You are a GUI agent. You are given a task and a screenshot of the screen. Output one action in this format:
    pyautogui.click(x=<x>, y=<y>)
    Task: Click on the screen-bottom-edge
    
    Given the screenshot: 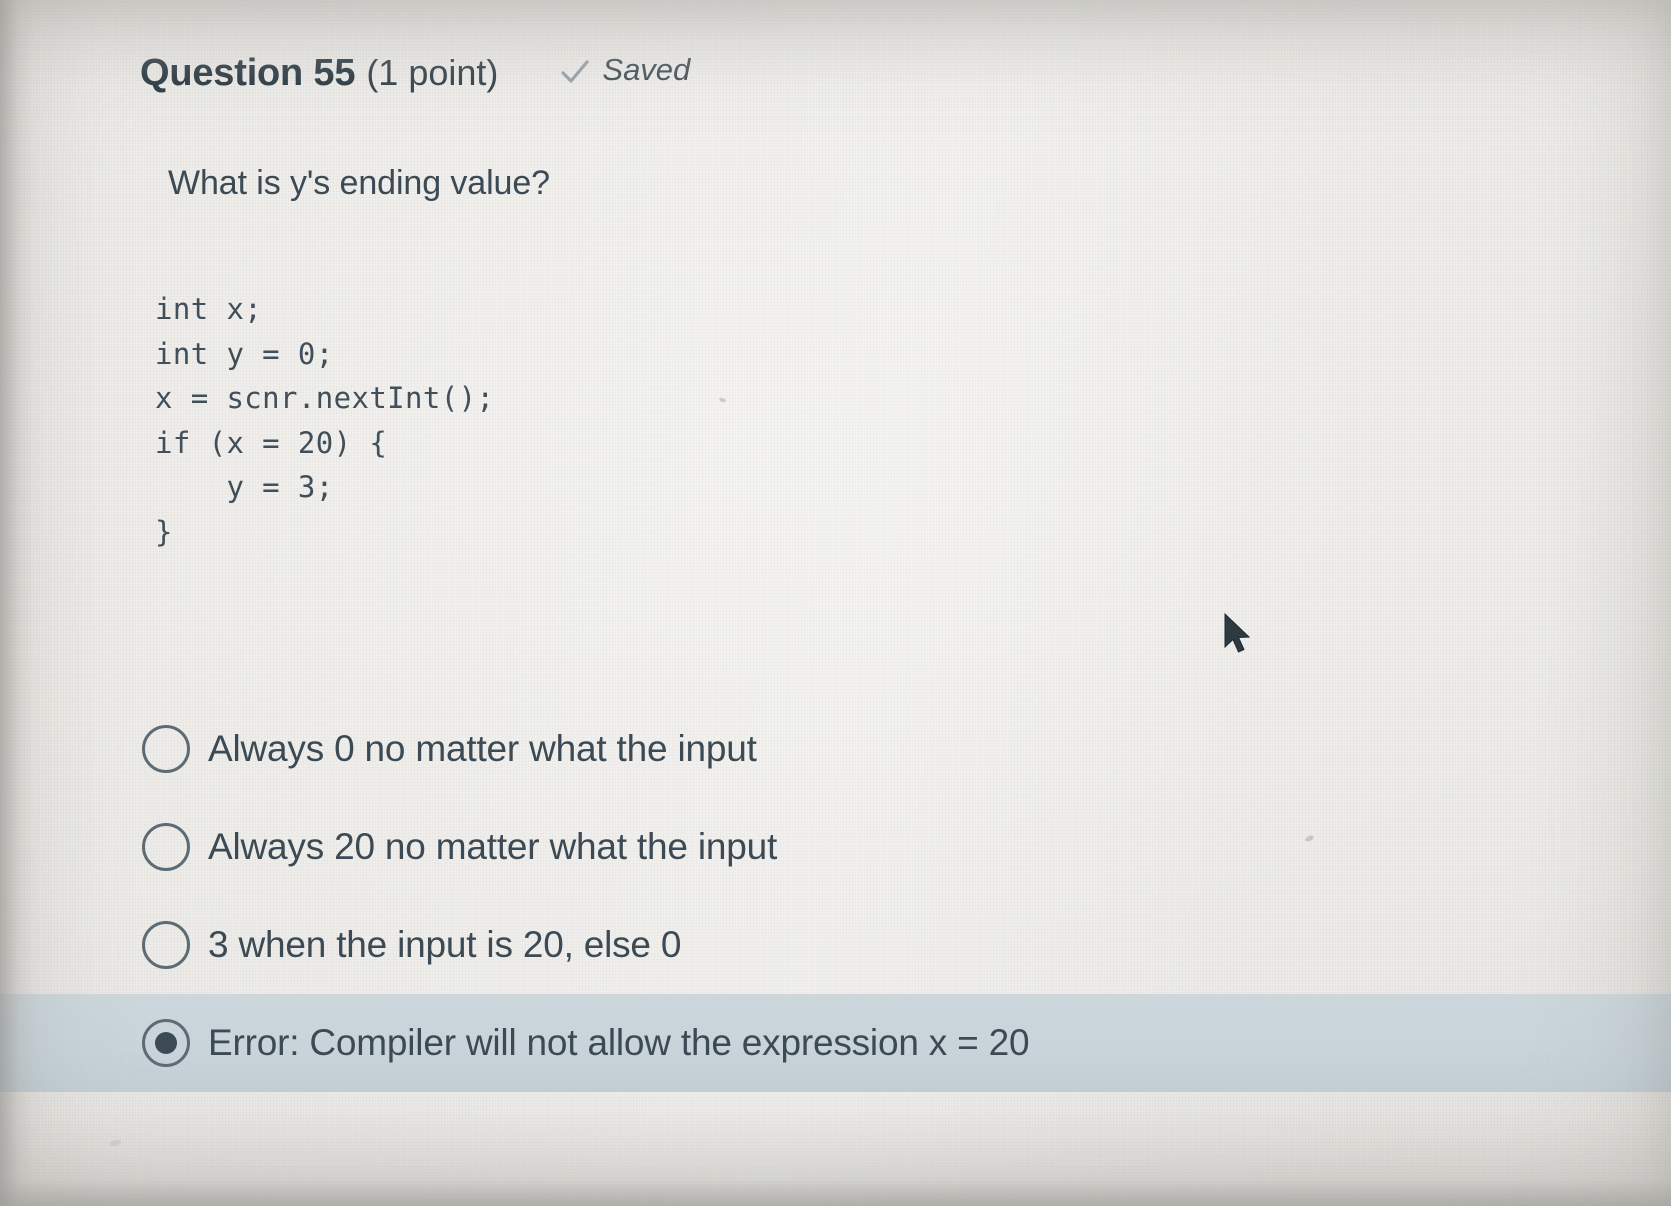 What is the action you would take?
    pyautogui.click(x=835, y=1193)
    